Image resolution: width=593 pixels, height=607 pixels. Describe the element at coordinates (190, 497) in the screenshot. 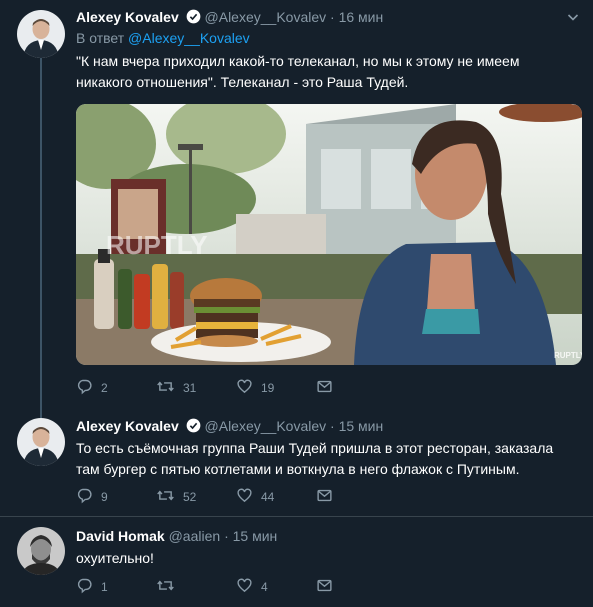

I see `retweet-count: 52` at that location.